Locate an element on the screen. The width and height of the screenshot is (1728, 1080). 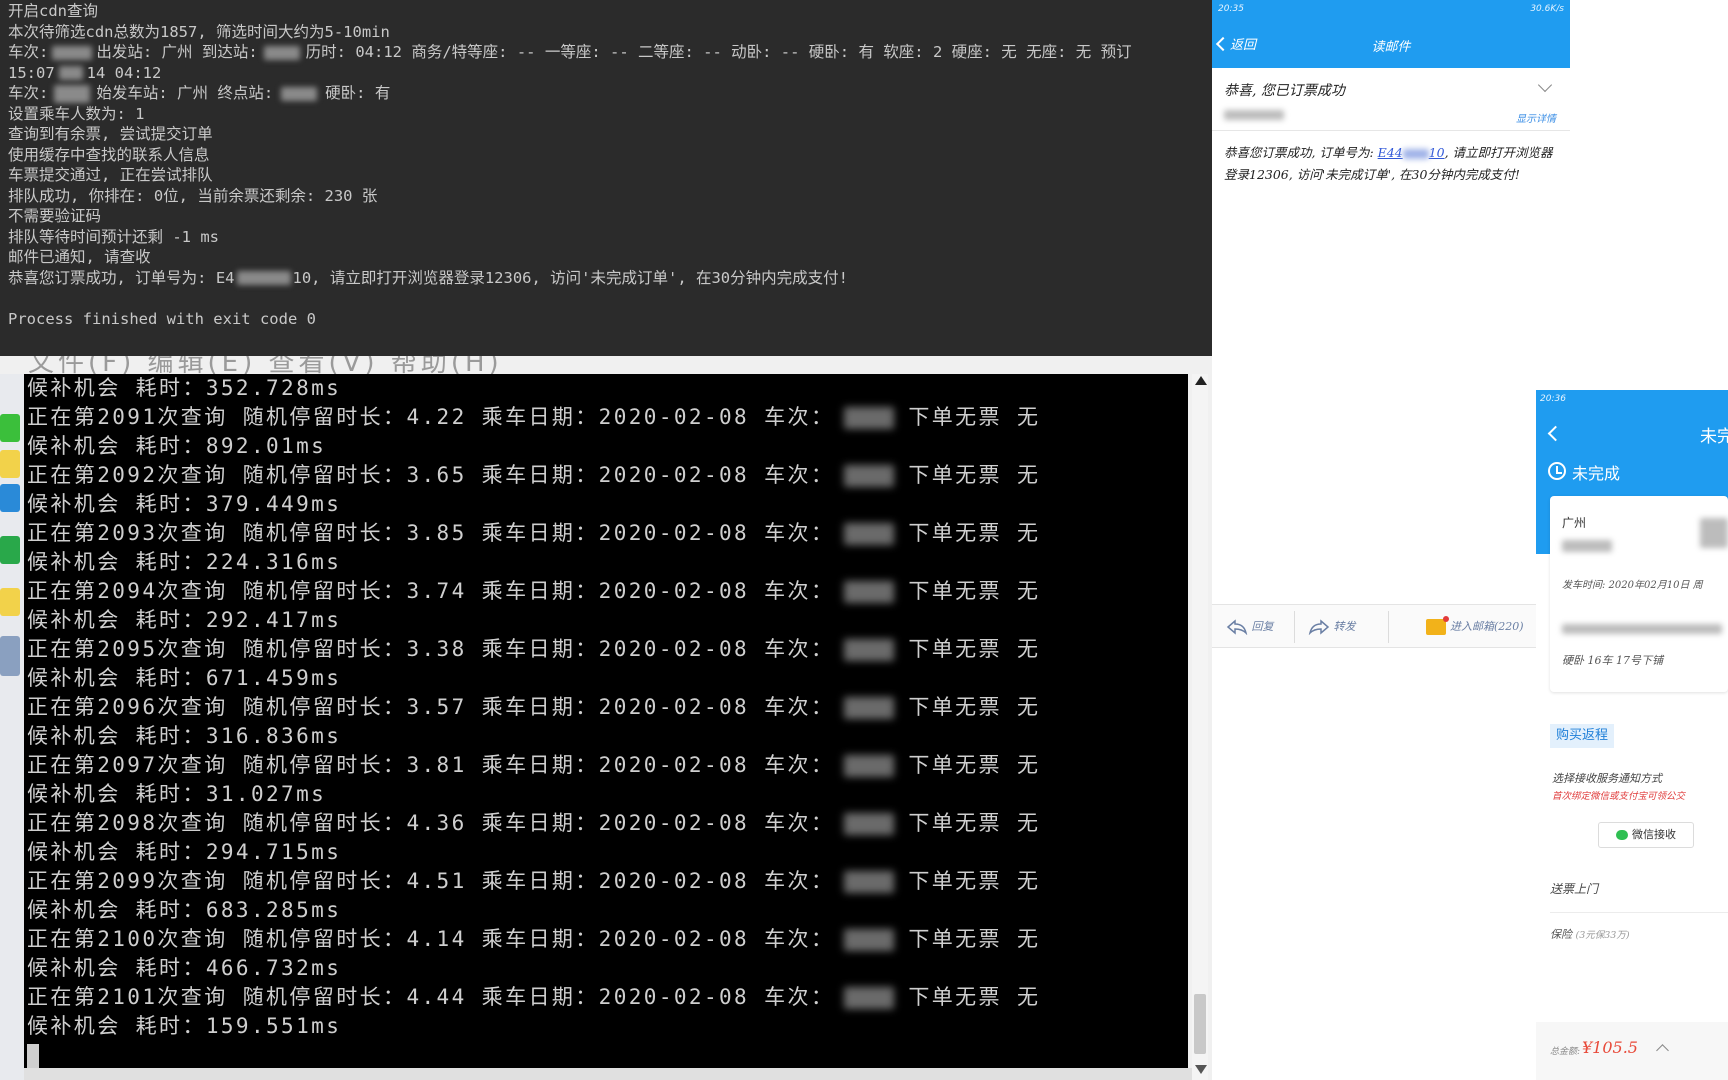
chevron-up-icon is located at coordinates (1662, 1050).